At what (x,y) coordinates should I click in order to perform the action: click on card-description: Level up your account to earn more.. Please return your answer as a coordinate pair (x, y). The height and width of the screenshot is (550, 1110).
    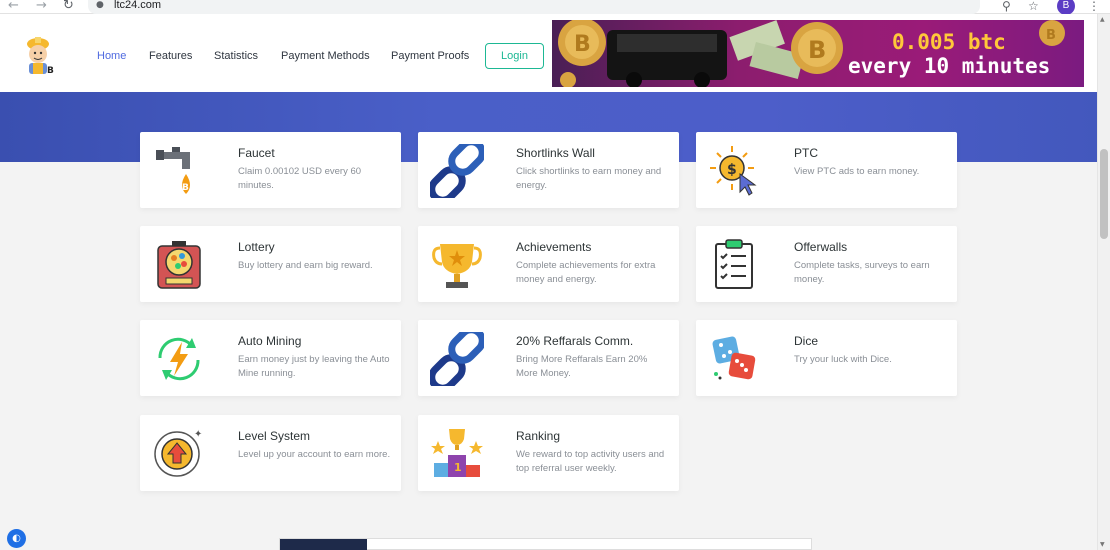
    Looking at the image, I should click on (314, 454).